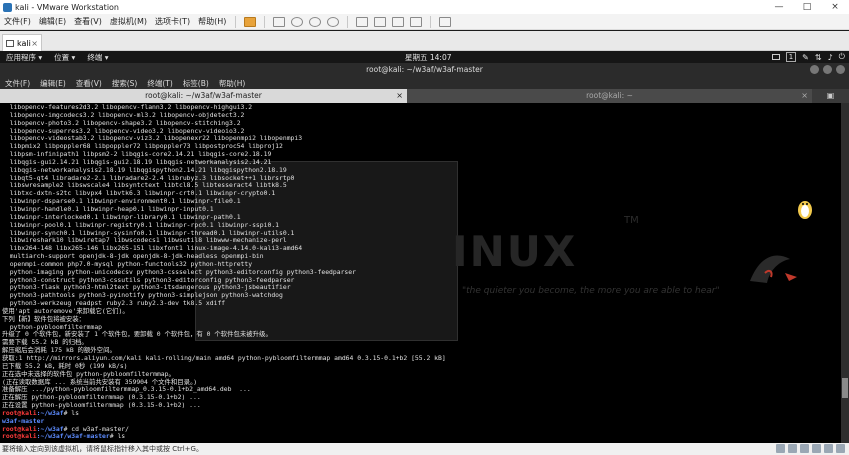 Image resolution: width=849 pixels, height=455 pixels. What do you see at coordinates (52, 21) in the screenshot?
I see `menu-edit: 编辑(E)` at bounding box center [52, 21].